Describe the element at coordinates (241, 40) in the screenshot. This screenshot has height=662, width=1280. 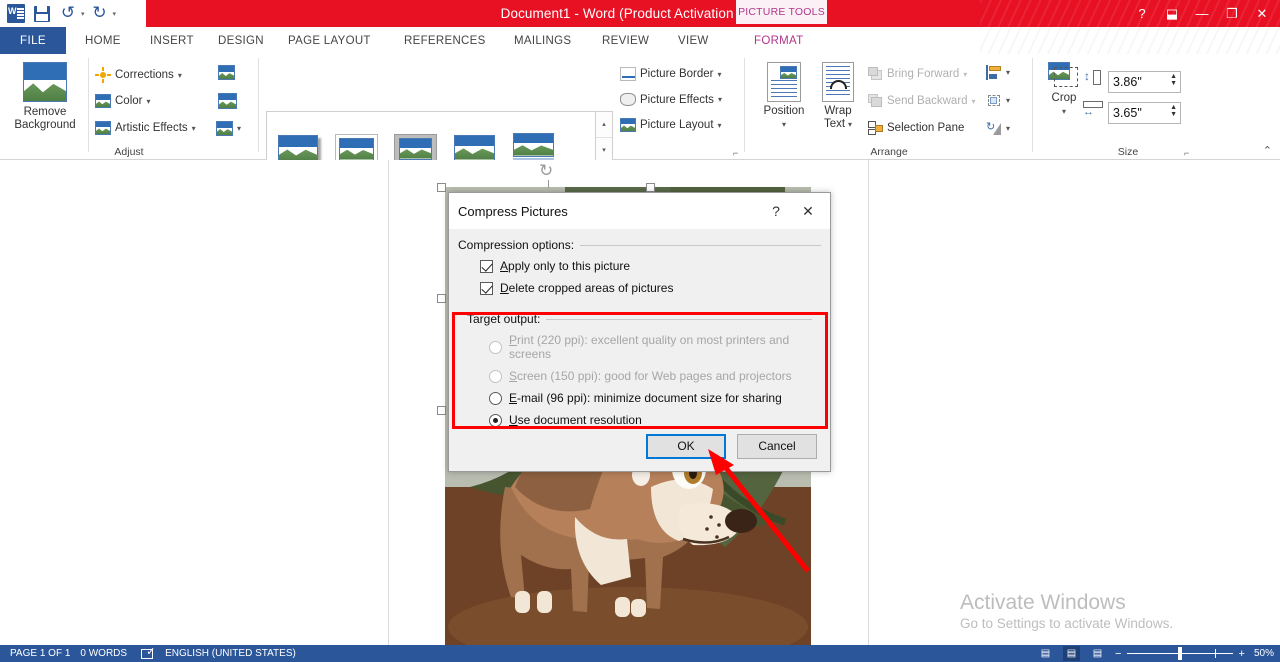
I see `tab-design: DESIGN` at that location.